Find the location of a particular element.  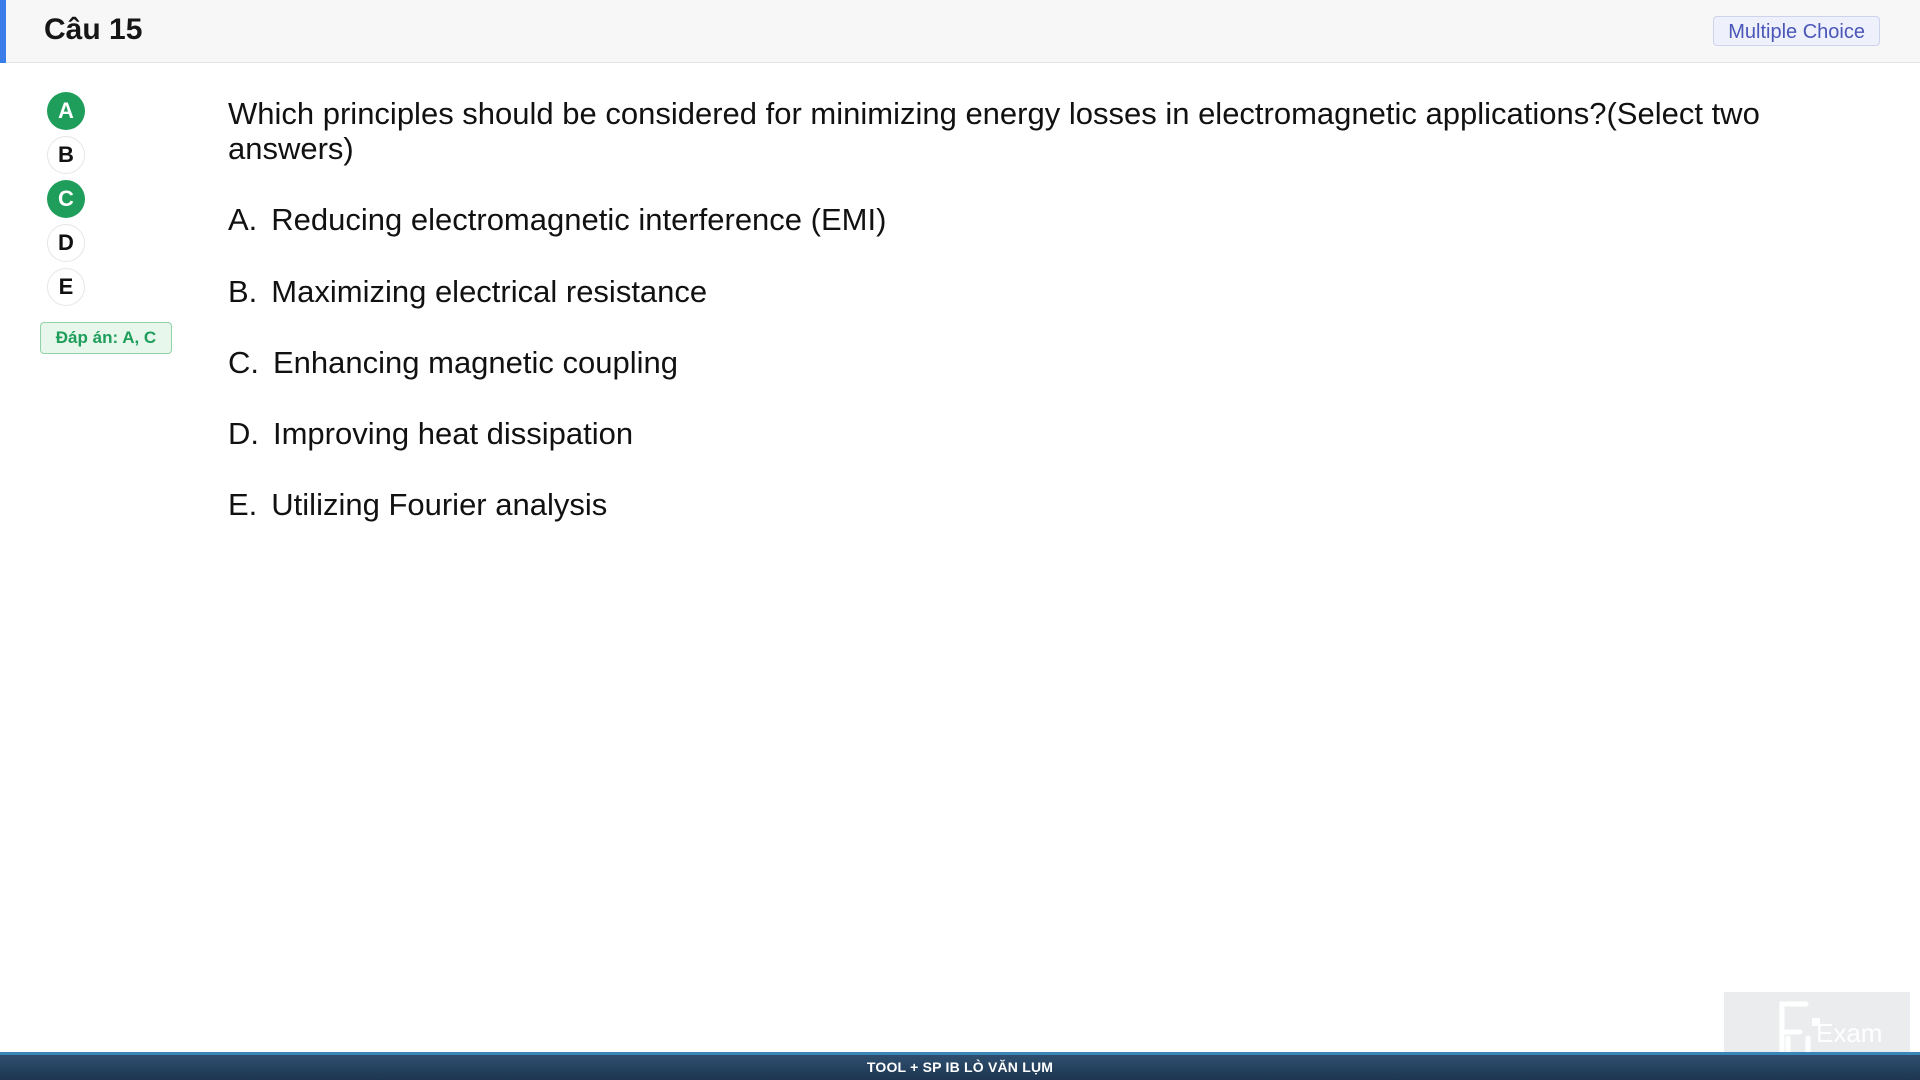

answer-indicator-b: B is located at coordinates (66, 155).